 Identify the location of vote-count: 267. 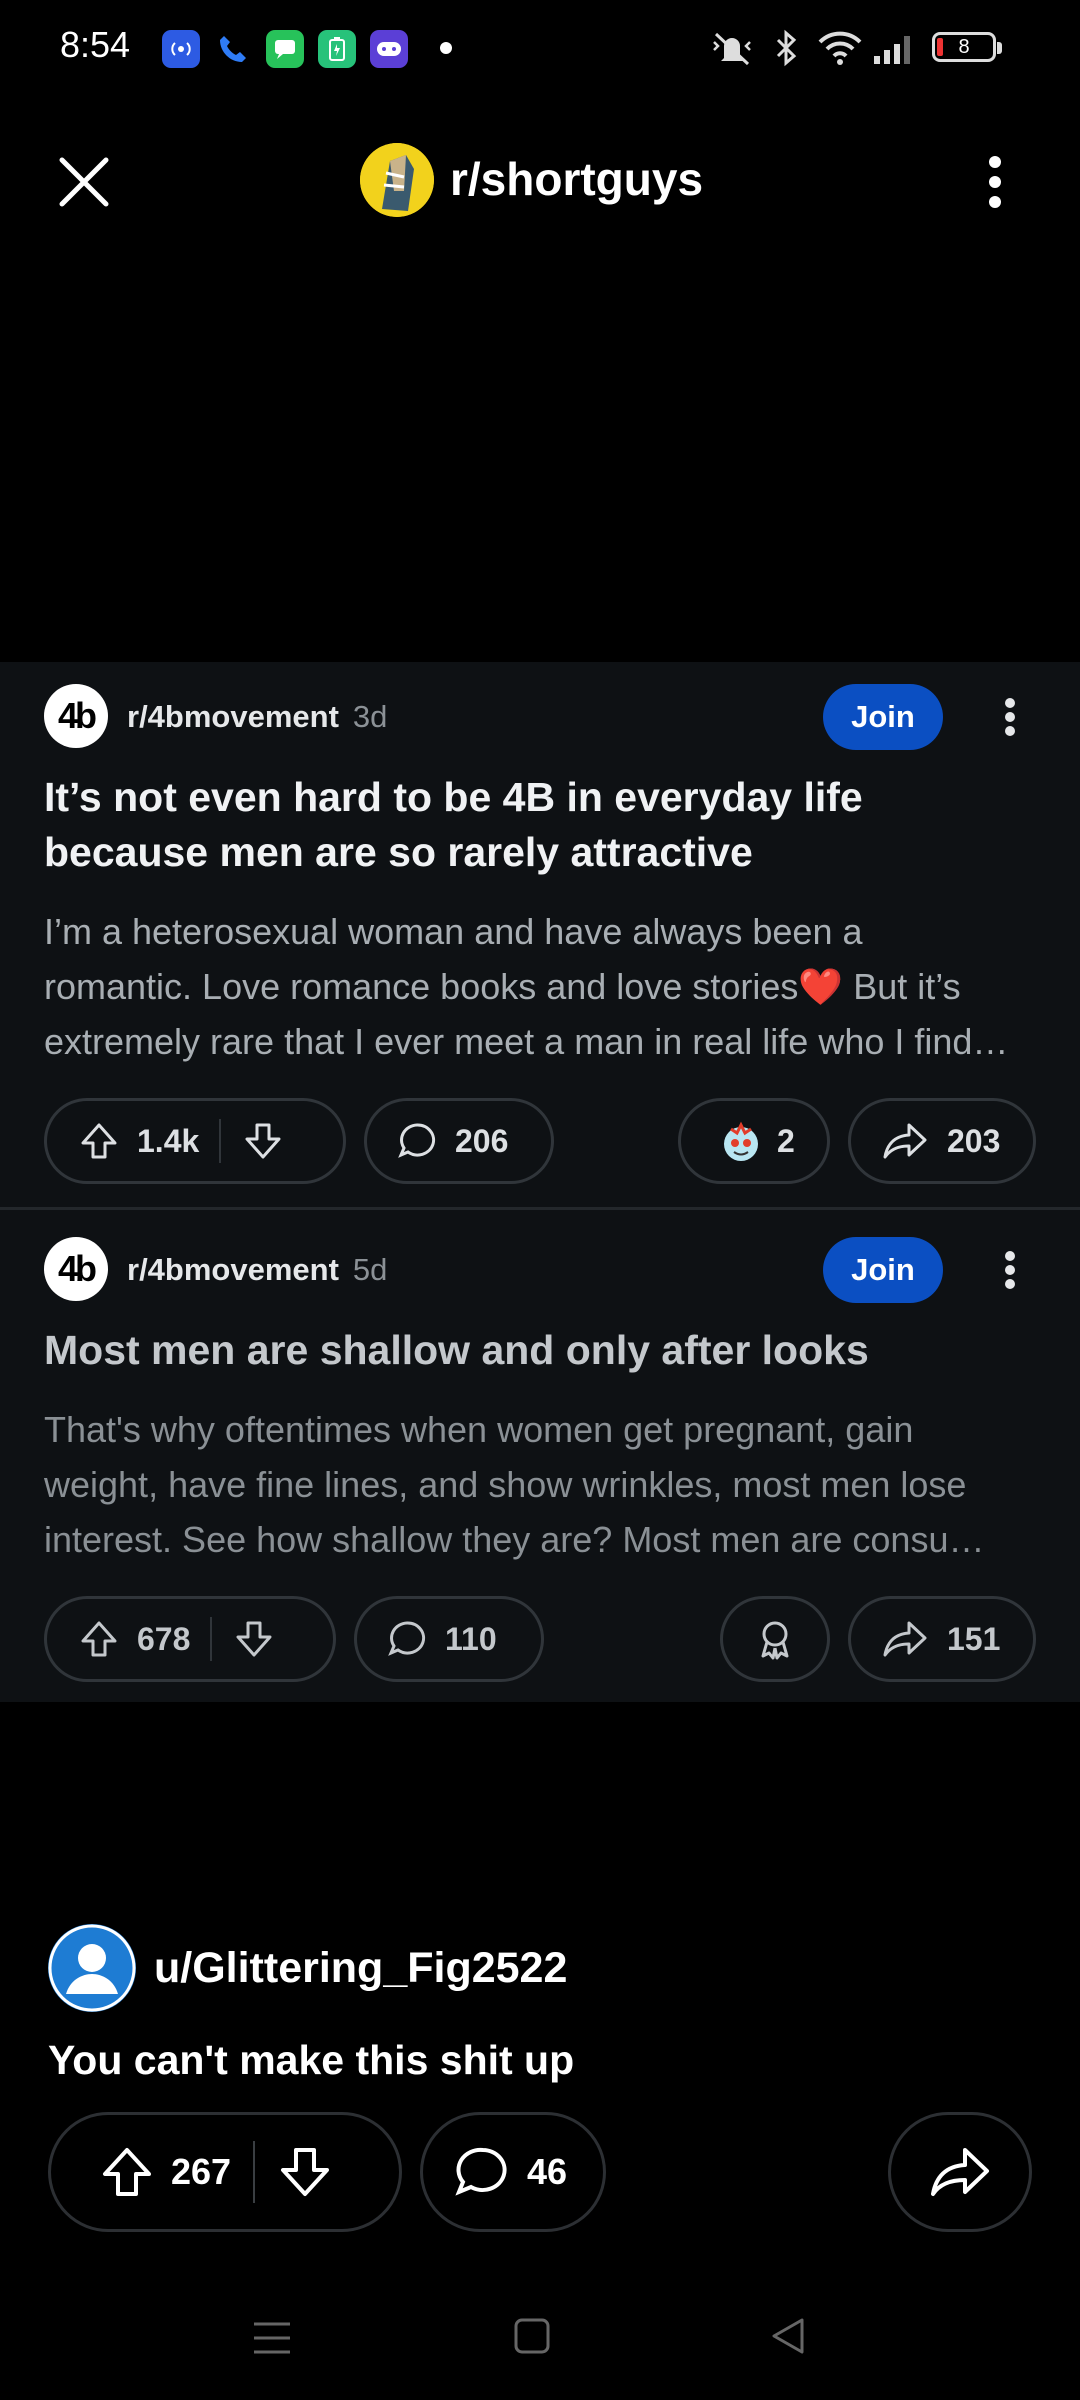
(201, 2171).